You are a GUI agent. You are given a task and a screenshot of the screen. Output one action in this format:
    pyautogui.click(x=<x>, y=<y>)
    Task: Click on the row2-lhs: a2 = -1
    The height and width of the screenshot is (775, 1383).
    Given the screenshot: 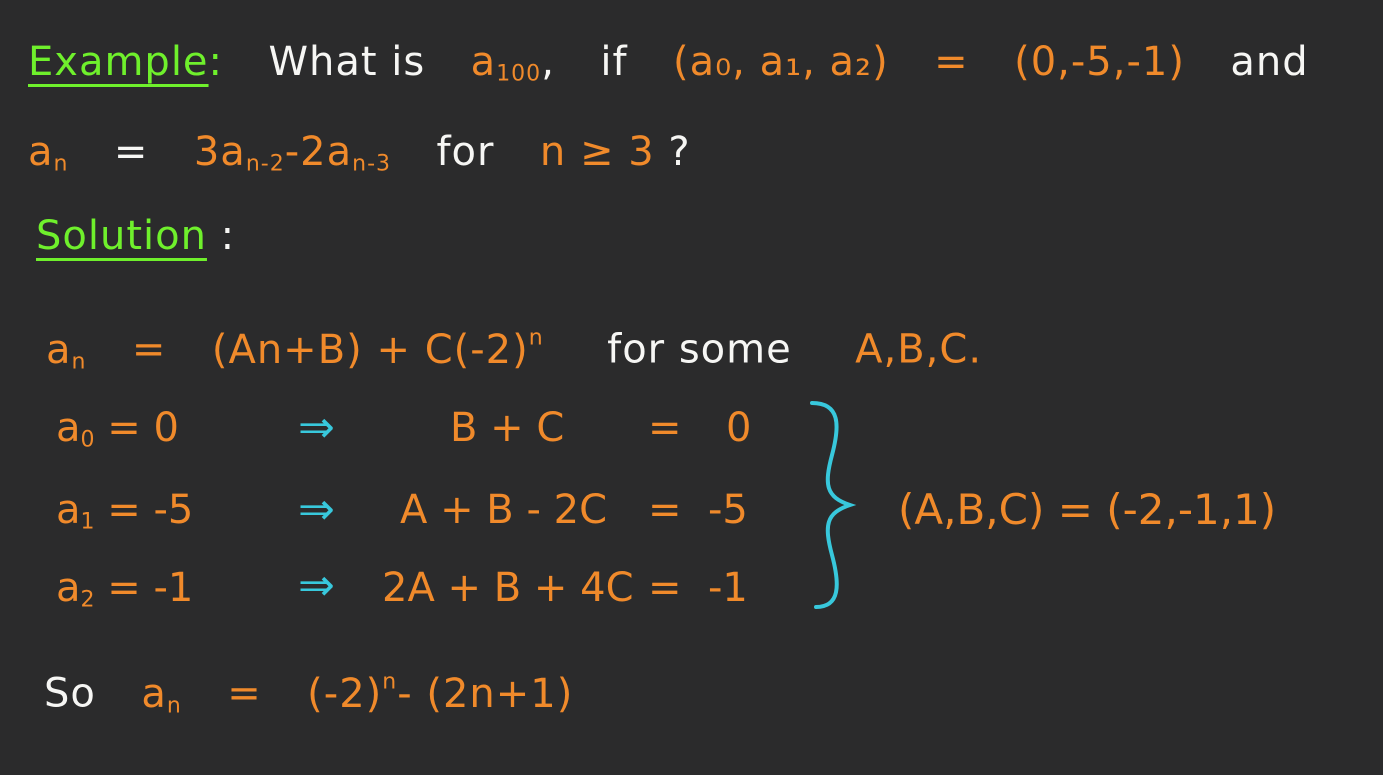 What is the action you would take?
    pyautogui.click(x=125, y=589)
    